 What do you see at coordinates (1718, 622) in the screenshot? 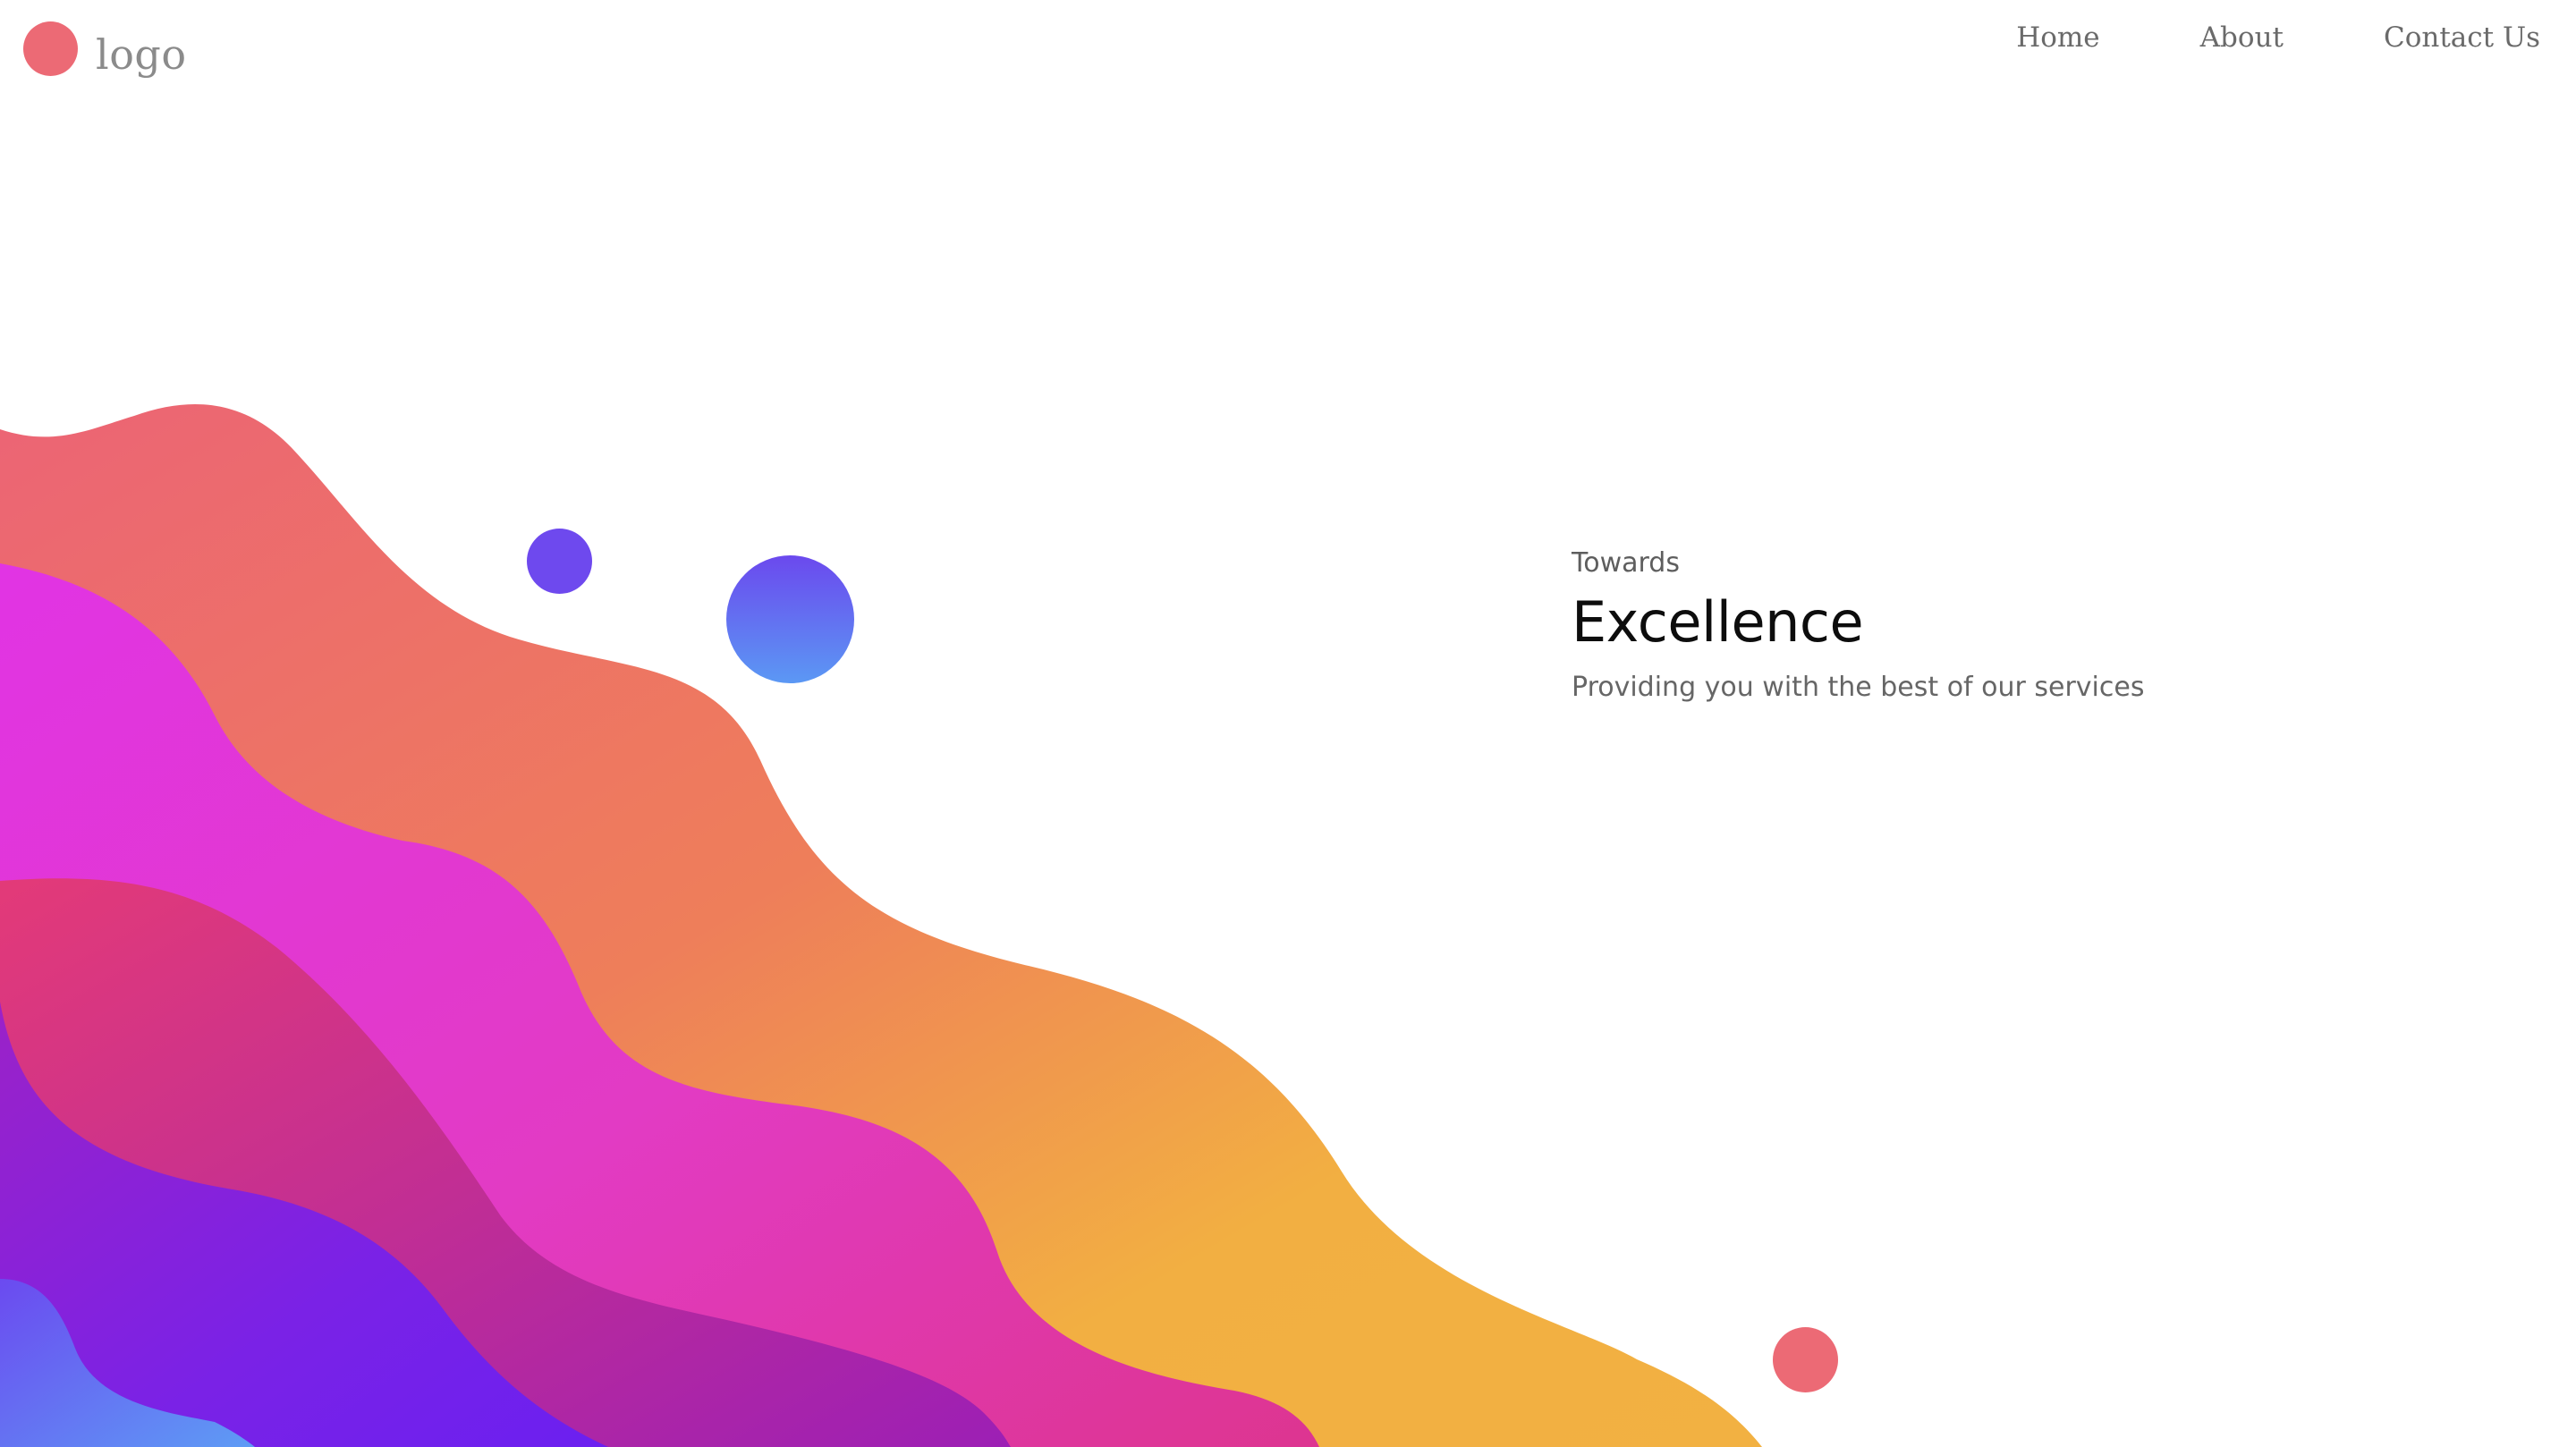
I see `hero-title: Excellence` at bounding box center [1718, 622].